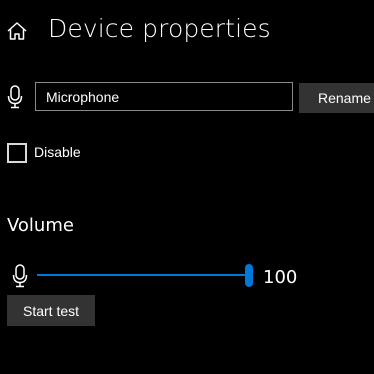  I want to click on volume-slider-thumb, so click(249, 275).